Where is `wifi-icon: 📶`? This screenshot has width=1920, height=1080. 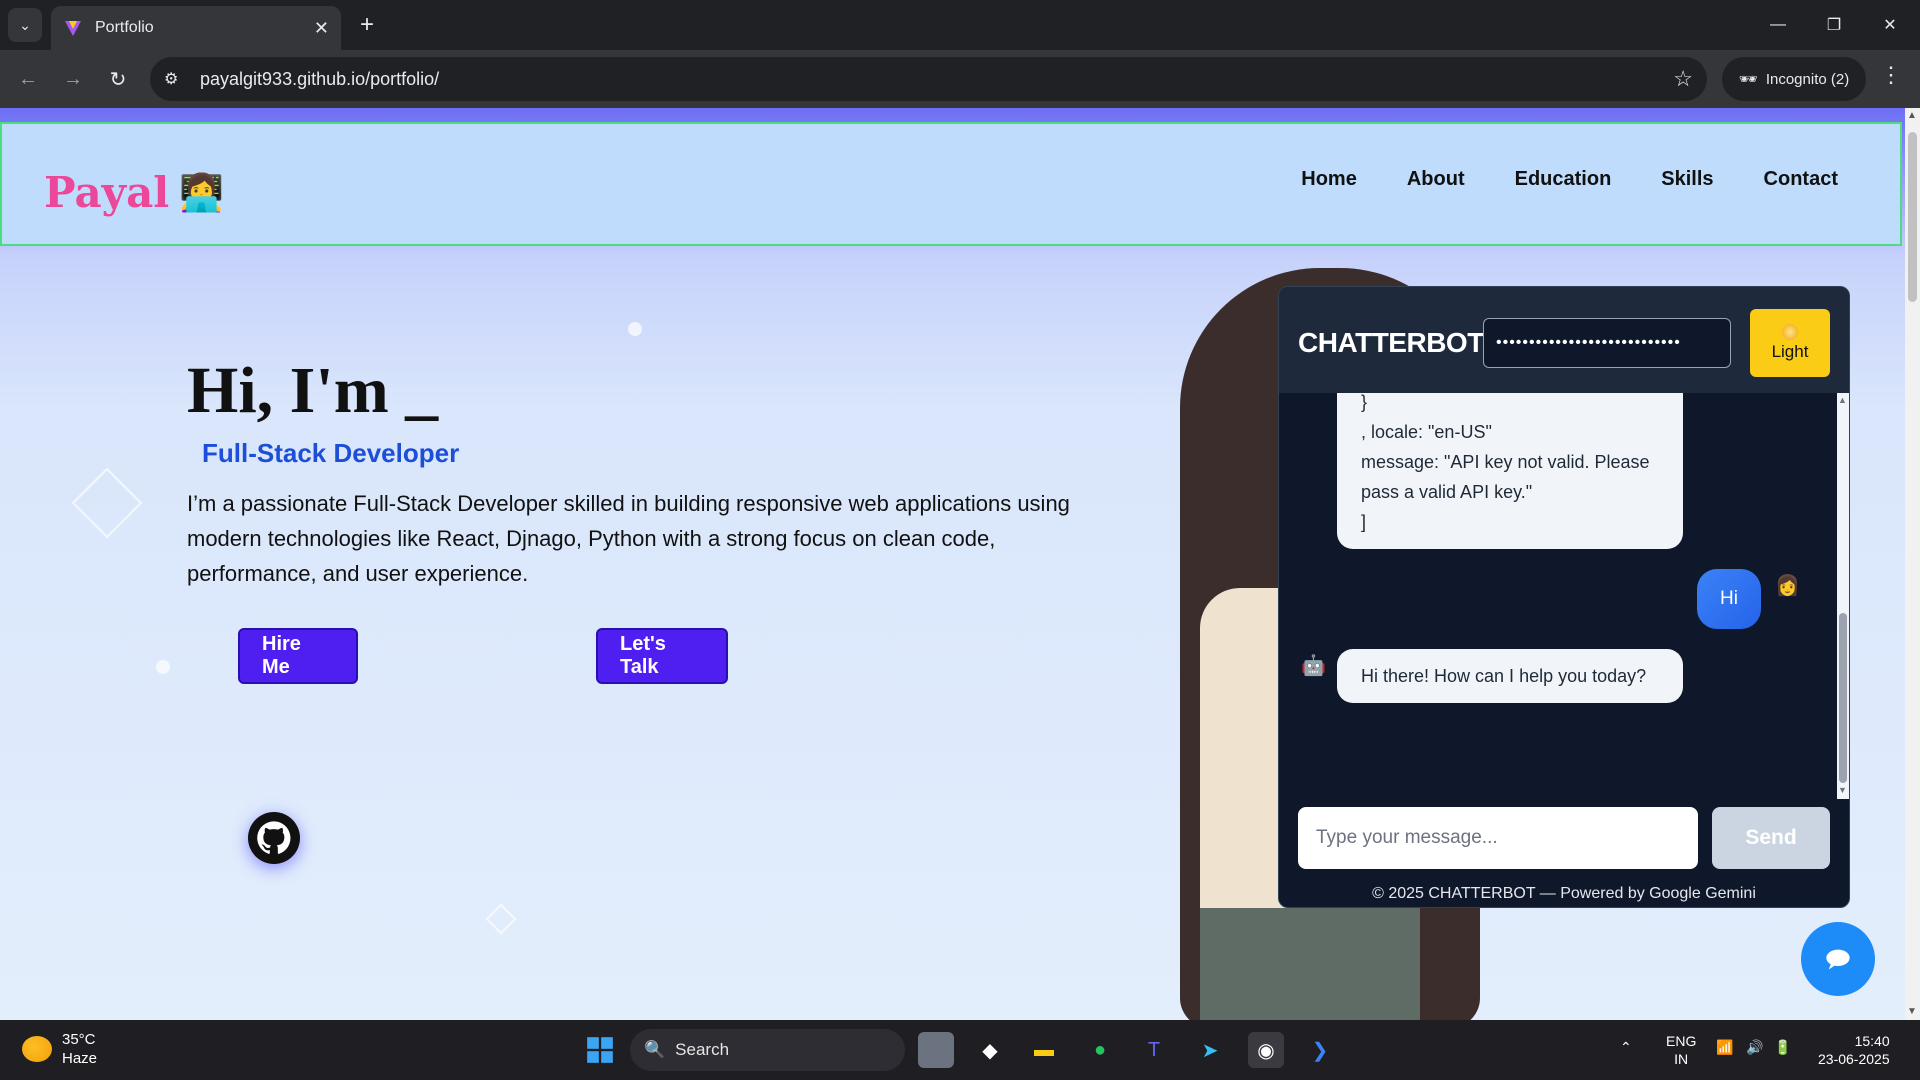 wifi-icon: 📶 is located at coordinates (1724, 1047).